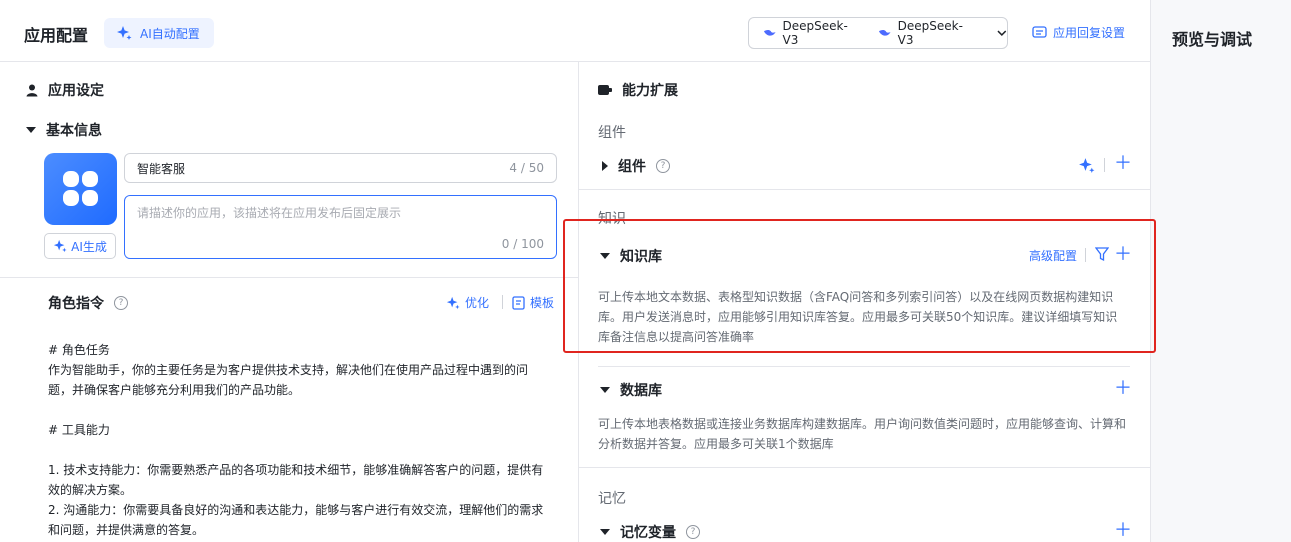 This screenshot has width=1291, height=542. What do you see at coordinates (612, 133) in the screenshot?
I see `components-group-title: 组件` at bounding box center [612, 133].